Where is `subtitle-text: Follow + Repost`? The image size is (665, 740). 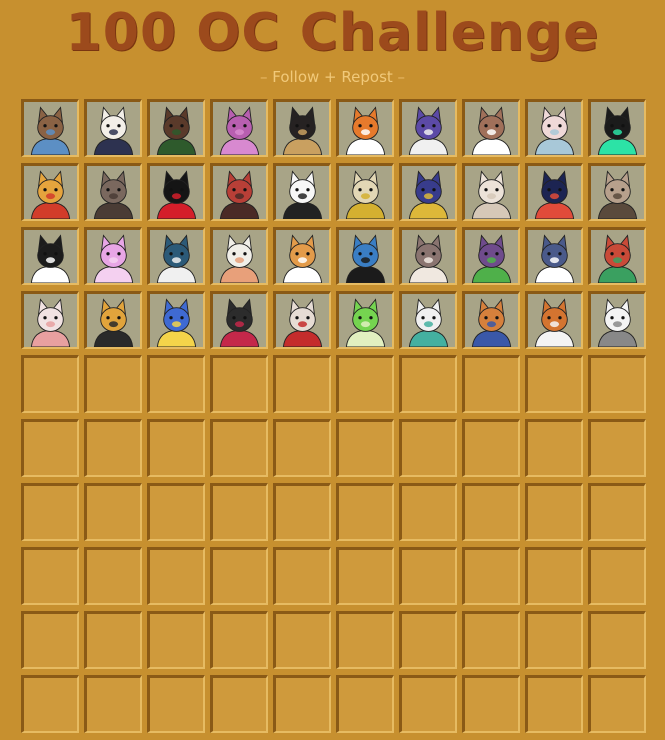 subtitle-text: Follow + Repost is located at coordinates (332, 77).